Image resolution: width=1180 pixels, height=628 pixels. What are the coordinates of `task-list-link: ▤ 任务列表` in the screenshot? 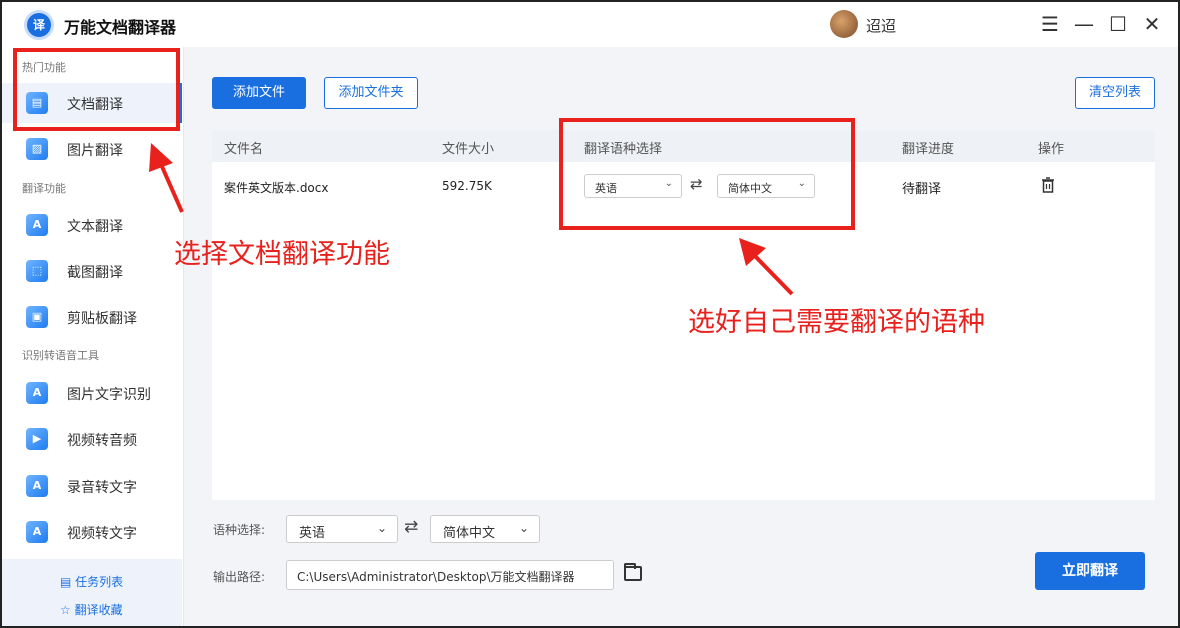 It's located at (91, 581).